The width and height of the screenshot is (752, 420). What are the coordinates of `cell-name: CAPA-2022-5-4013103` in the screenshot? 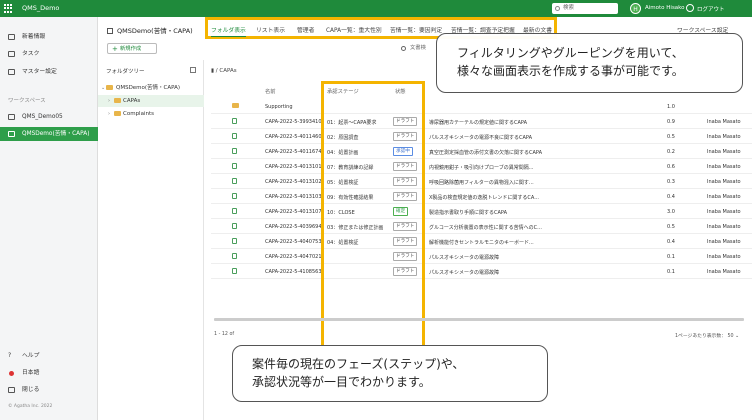 It's located at (295, 197).